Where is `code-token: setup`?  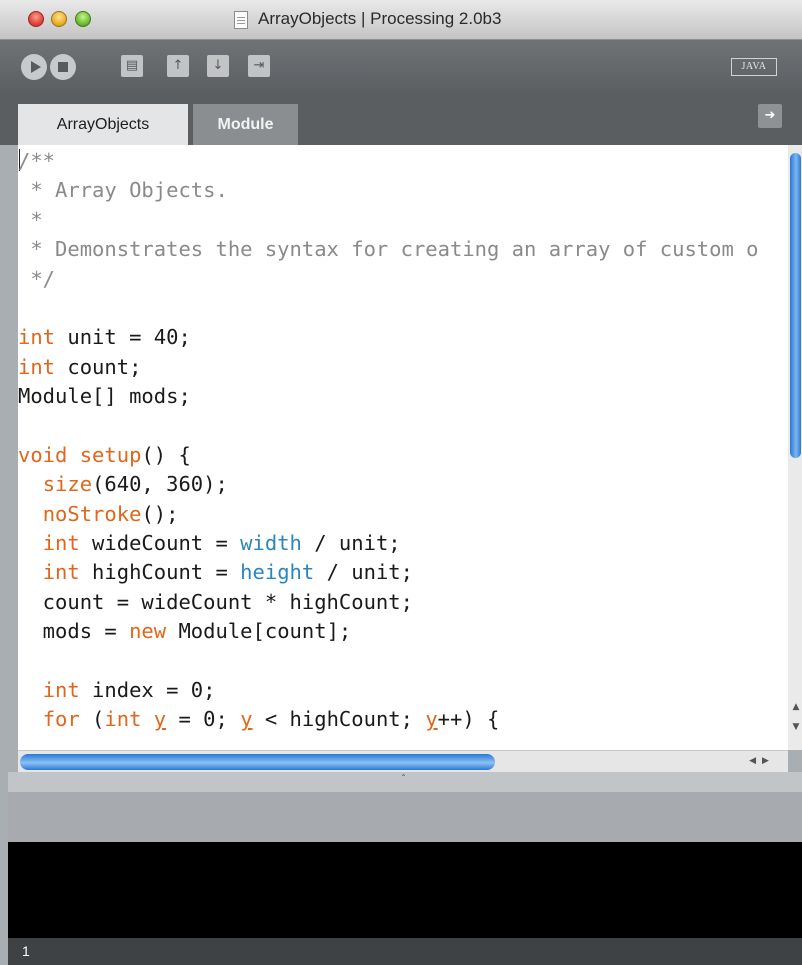 code-token: setup is located at coordinates (110, 454).